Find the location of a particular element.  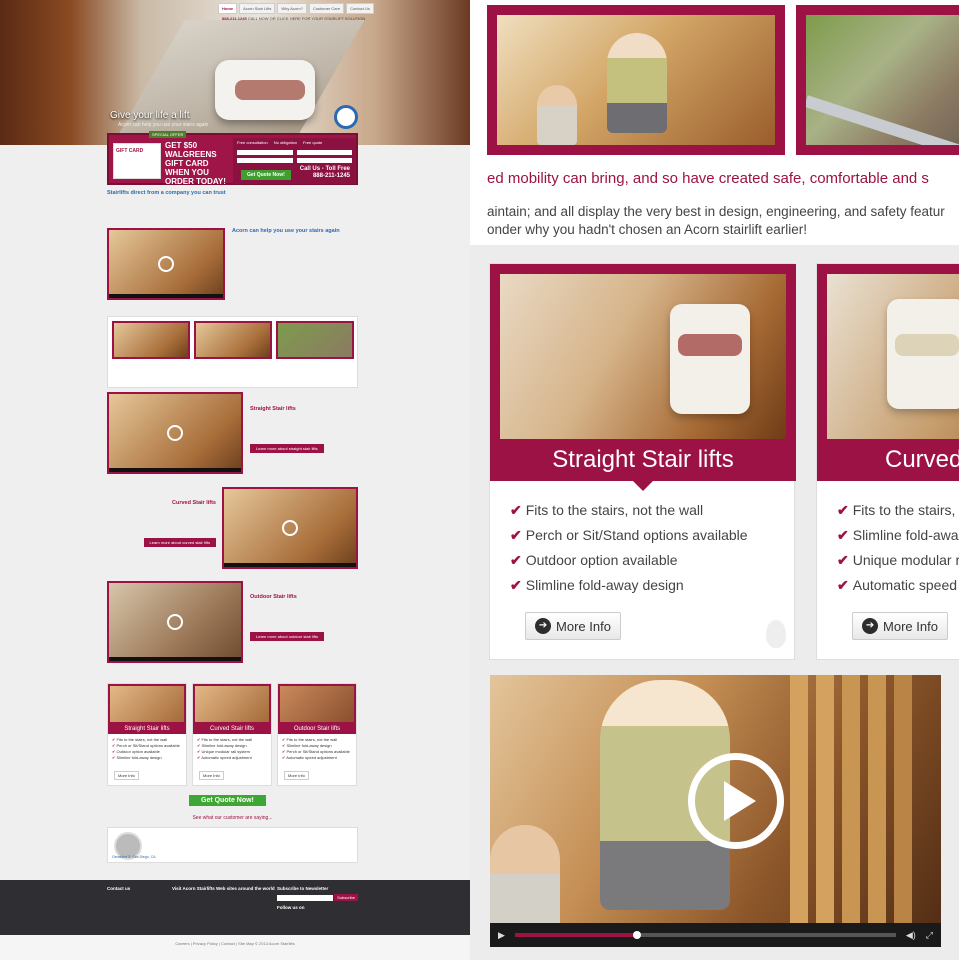

newsletter-email-input is located at coordinates (305, 897).